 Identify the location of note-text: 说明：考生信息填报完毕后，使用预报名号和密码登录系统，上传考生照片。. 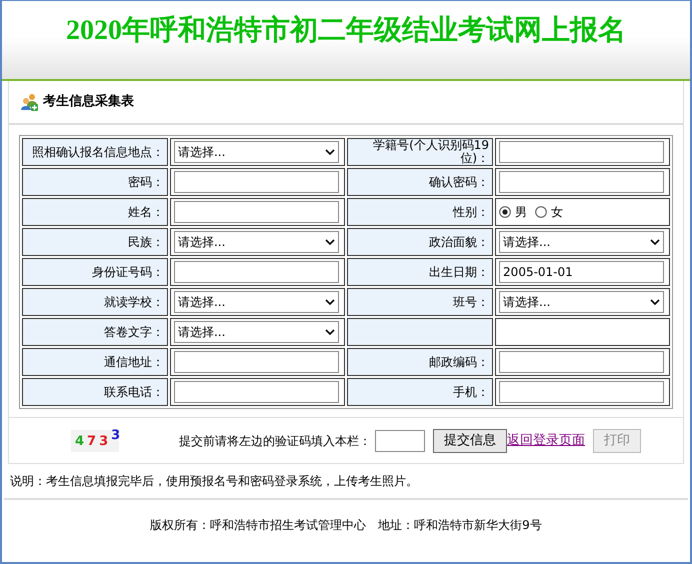
(346, 482).